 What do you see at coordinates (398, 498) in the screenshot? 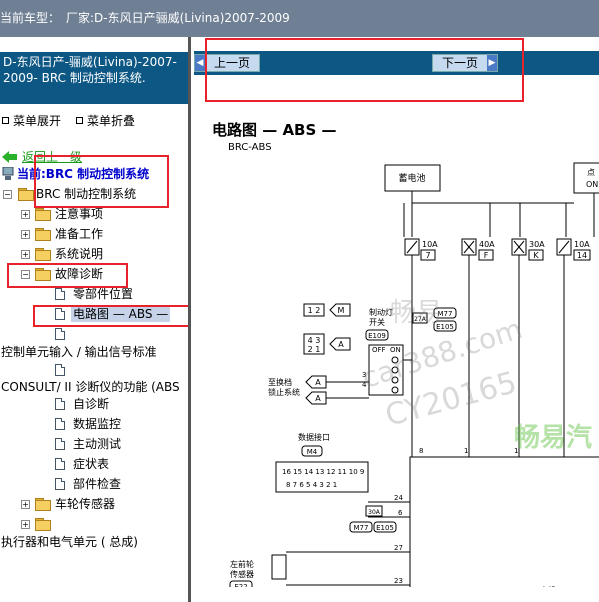
I see `svg-text: 24` at bounding box center [398, 498].